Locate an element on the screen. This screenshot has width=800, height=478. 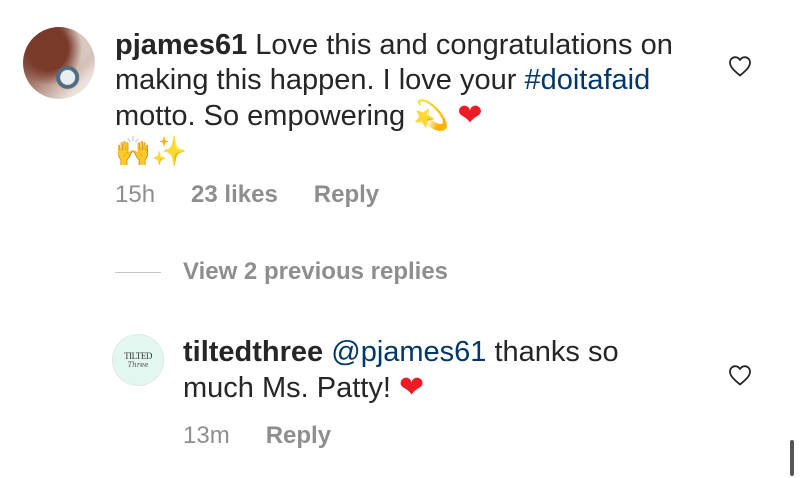
avatar-logo-text: TILTED is located at coordinates (138, 355).